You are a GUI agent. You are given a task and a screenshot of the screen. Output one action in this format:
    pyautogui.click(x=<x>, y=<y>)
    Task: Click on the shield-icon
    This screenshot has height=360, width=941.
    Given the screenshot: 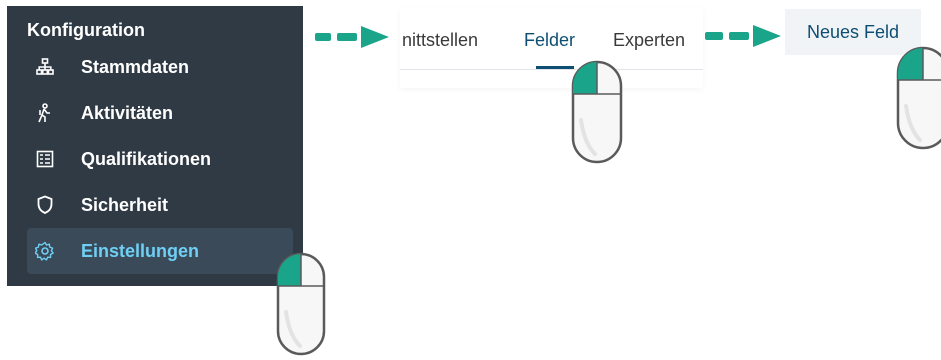 What is the action you would take?
    pyautogui.click(x=45, y=205)
    